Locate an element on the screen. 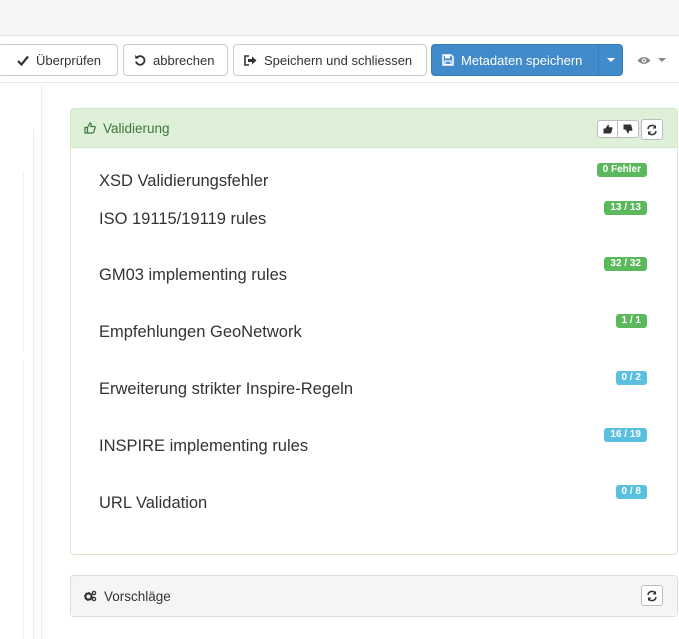 The width and height of the screenshot is (679, 639). refresh-suggestions-button is located at coordinates (652, 595).